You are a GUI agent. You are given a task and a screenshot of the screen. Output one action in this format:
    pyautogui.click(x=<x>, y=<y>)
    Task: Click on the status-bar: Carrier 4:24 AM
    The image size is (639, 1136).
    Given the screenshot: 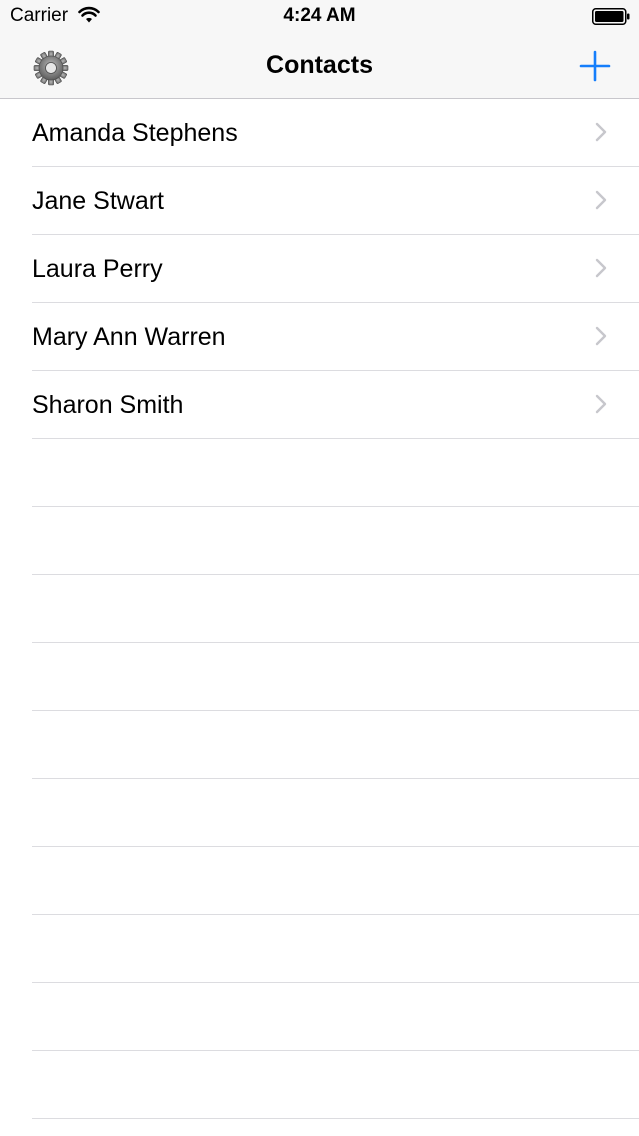 What is the action you would take?
    pyautogui.click(x=319, y=20)
    